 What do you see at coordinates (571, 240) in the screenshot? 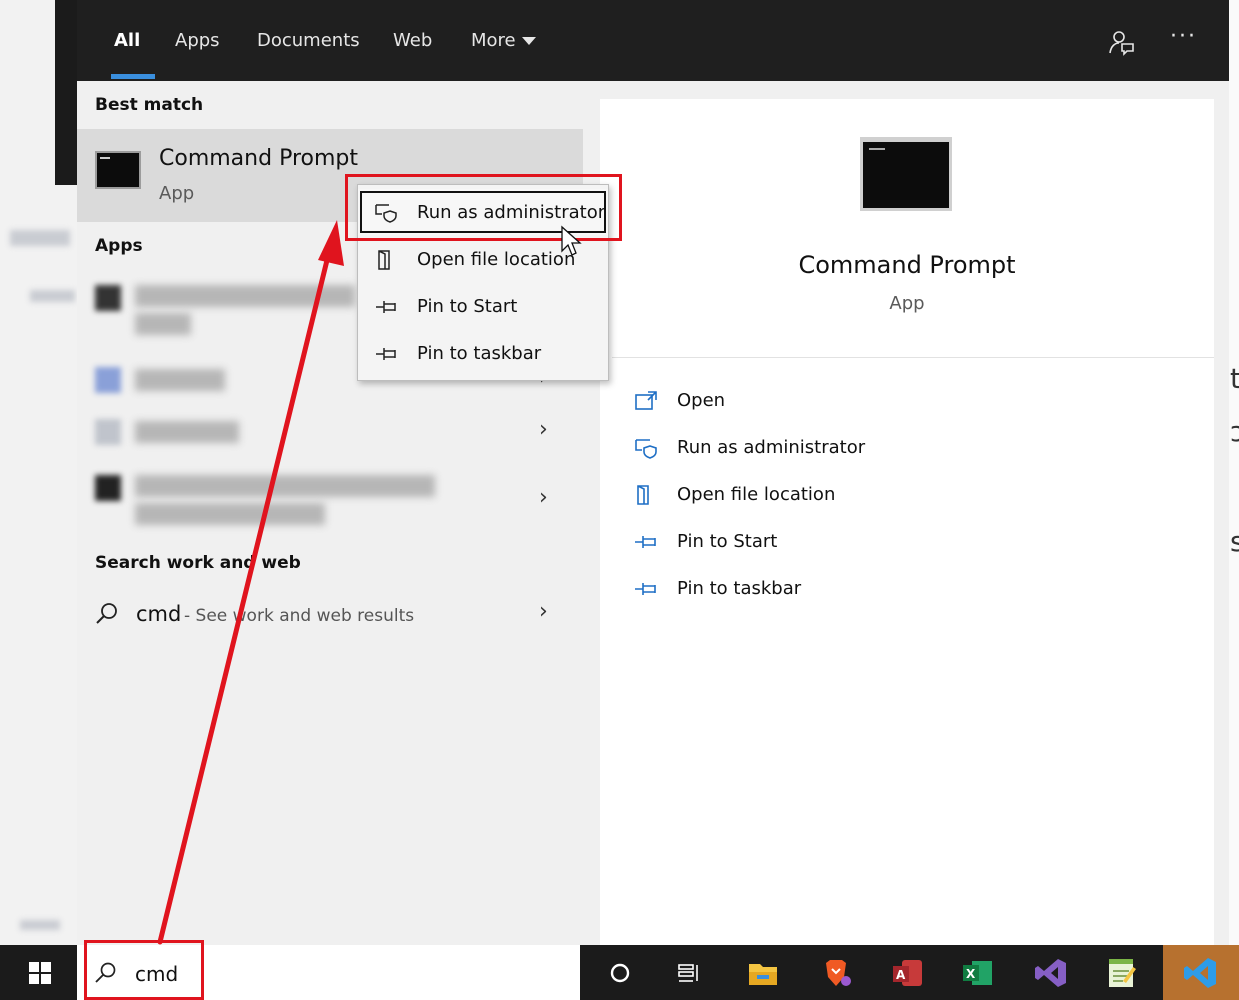
I see `mouse-cursor-icon` at bounding box center [571, 240].